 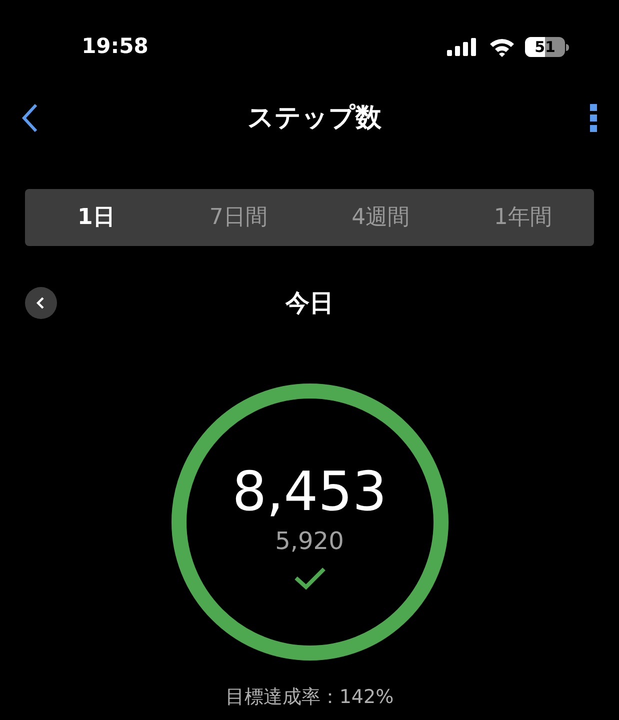 What do you see at coordinates (462, 47) in the screenshot?
I see `signal-icon` at bounding box center [462, 47].